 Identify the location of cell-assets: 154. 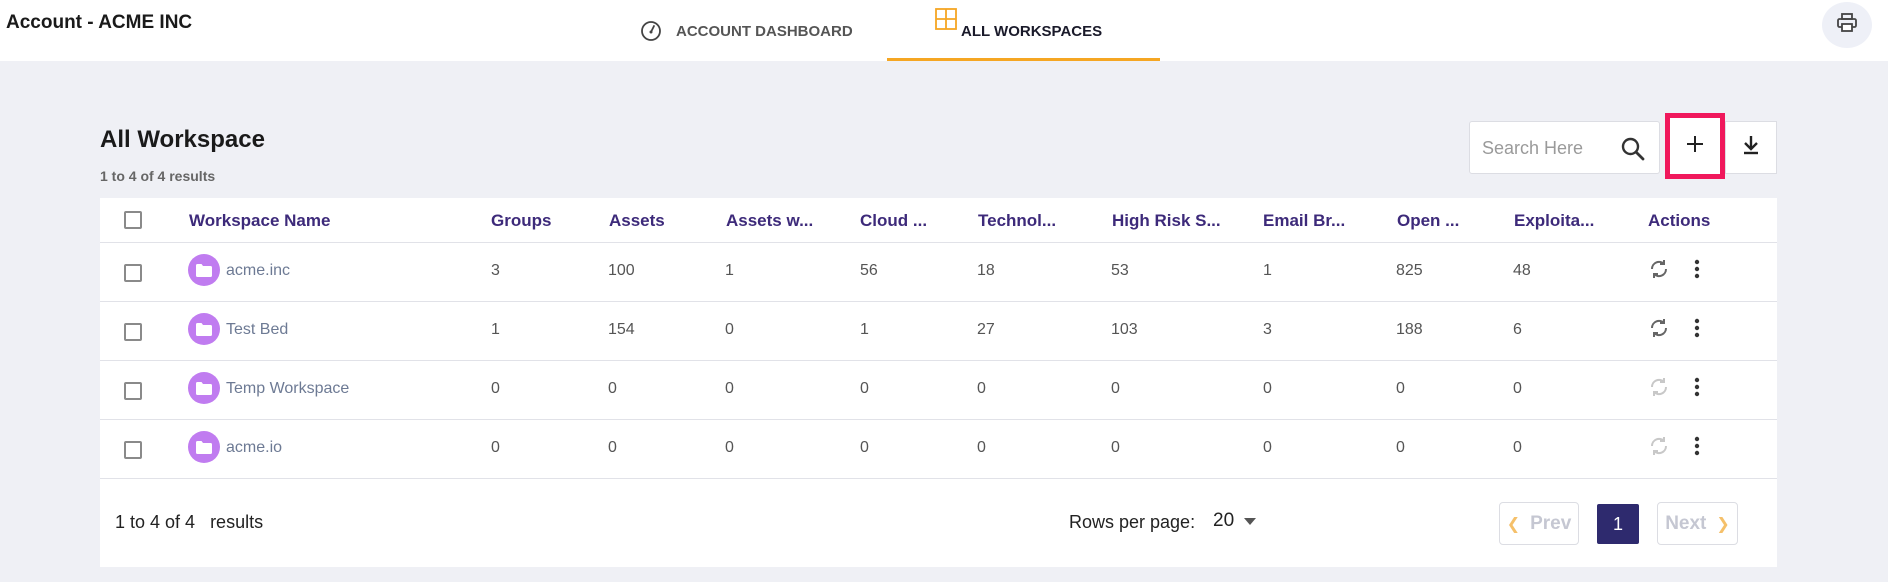
(621, 329).